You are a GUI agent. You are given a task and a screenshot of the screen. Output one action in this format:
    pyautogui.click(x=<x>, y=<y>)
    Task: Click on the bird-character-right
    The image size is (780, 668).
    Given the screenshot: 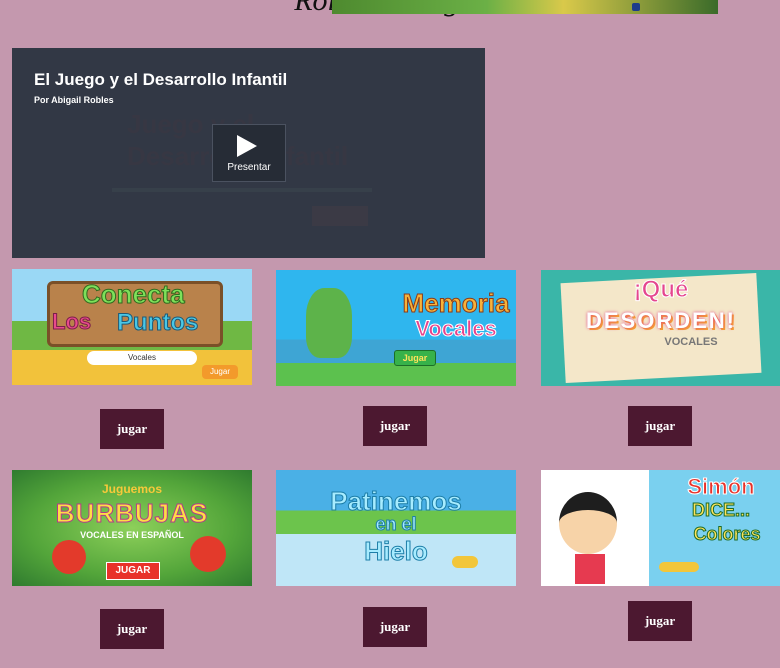 What is the action you would take?
    pyautogui.click(x=208, y=554)
    